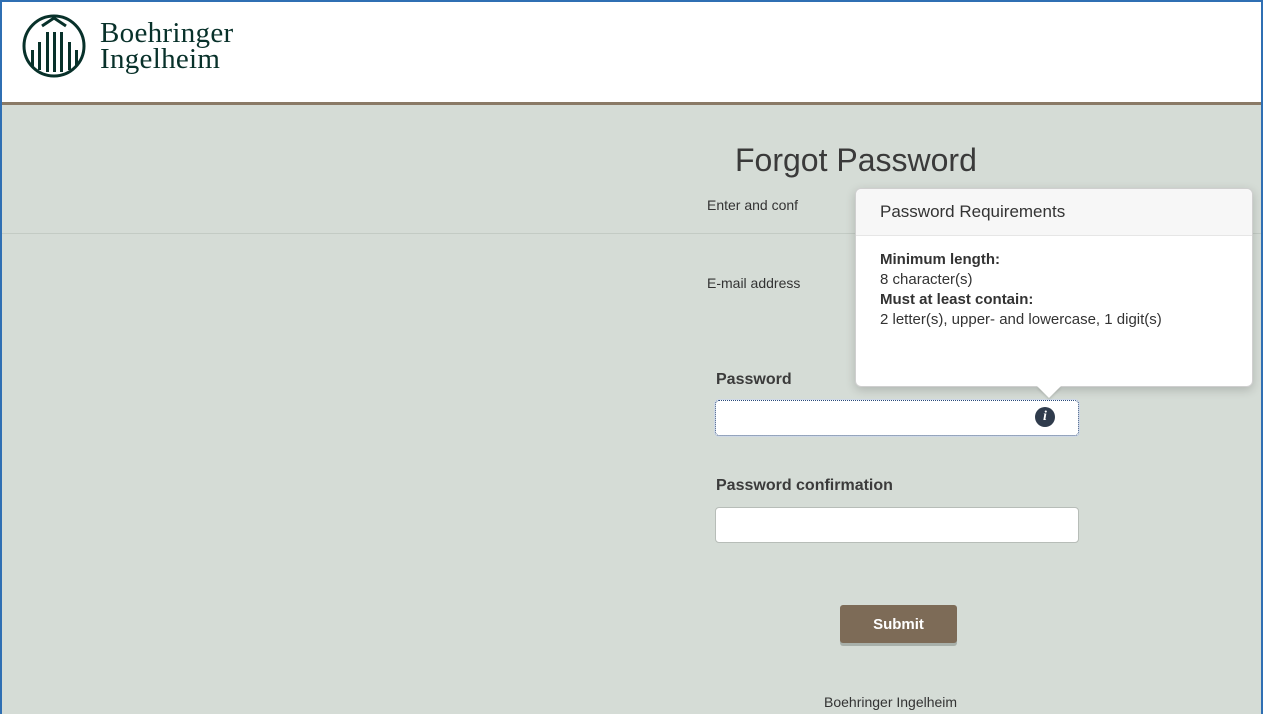 Image resolution: width=1263 pixels, height=714 pixels. I want to click on brand-line-2: Ingelheim, so click(160, 59).